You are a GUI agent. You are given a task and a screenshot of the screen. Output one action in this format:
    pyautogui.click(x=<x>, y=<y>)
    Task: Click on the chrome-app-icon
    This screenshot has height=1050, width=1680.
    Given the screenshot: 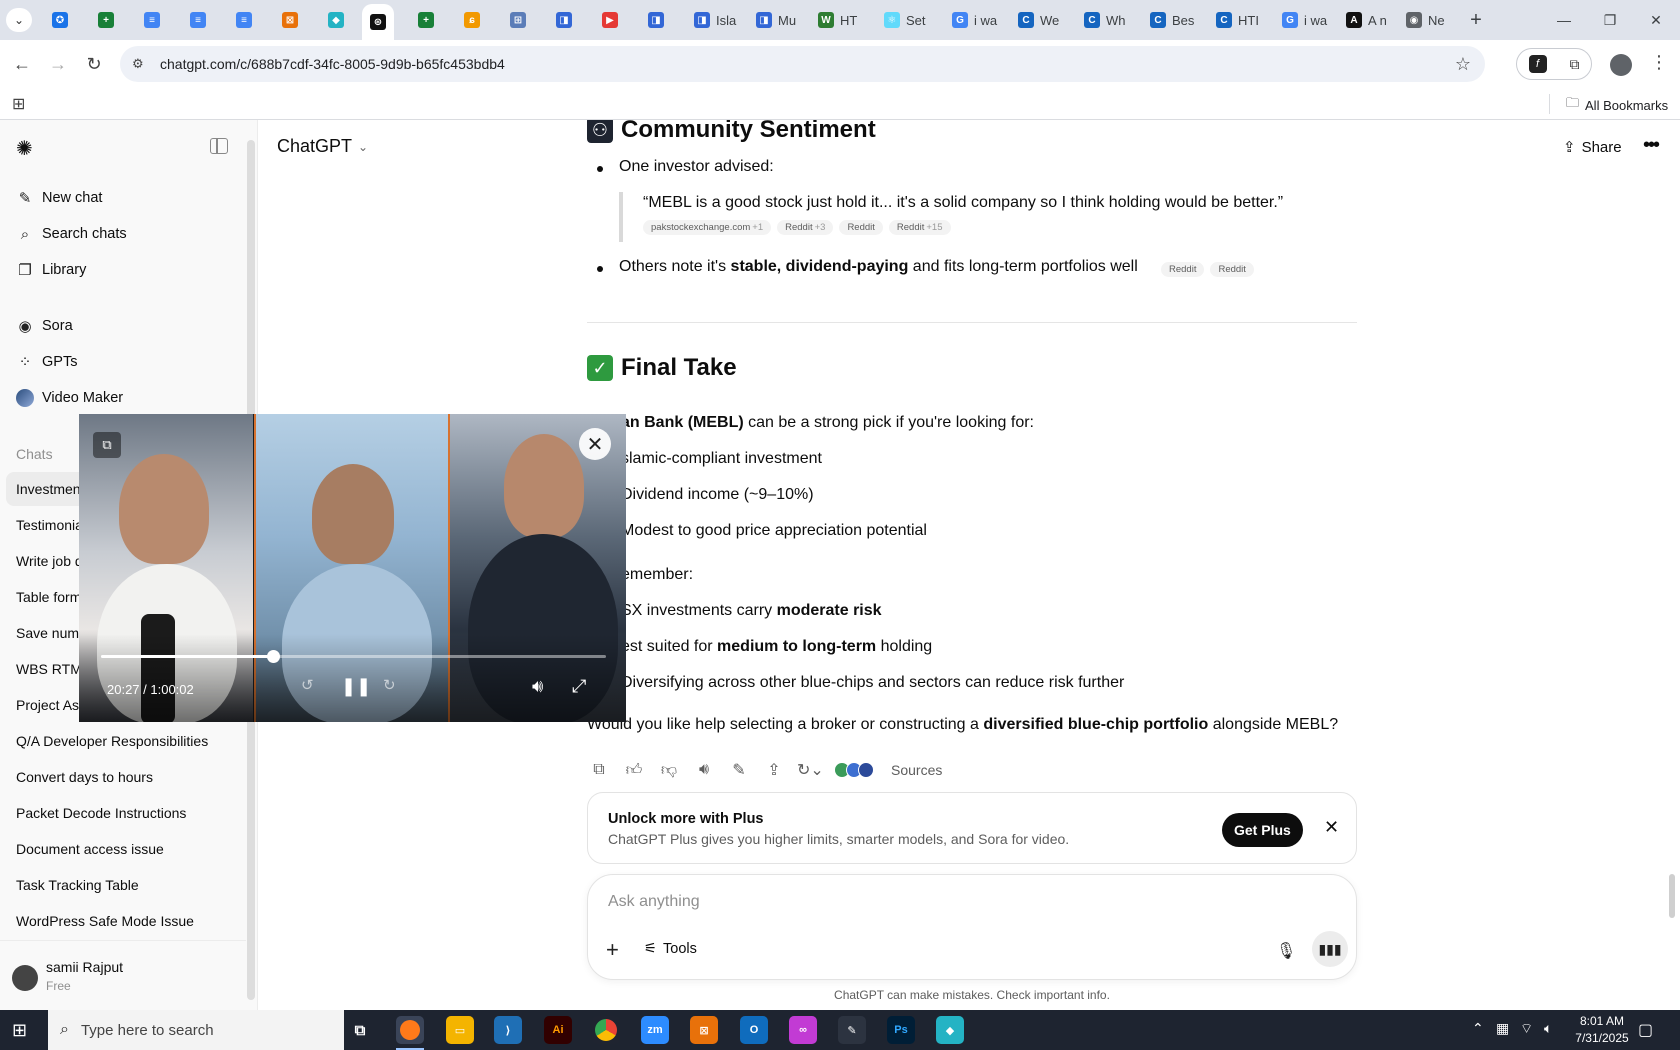 What is the action you would take?
    pyautogui.click(x=606, y=1030)
    